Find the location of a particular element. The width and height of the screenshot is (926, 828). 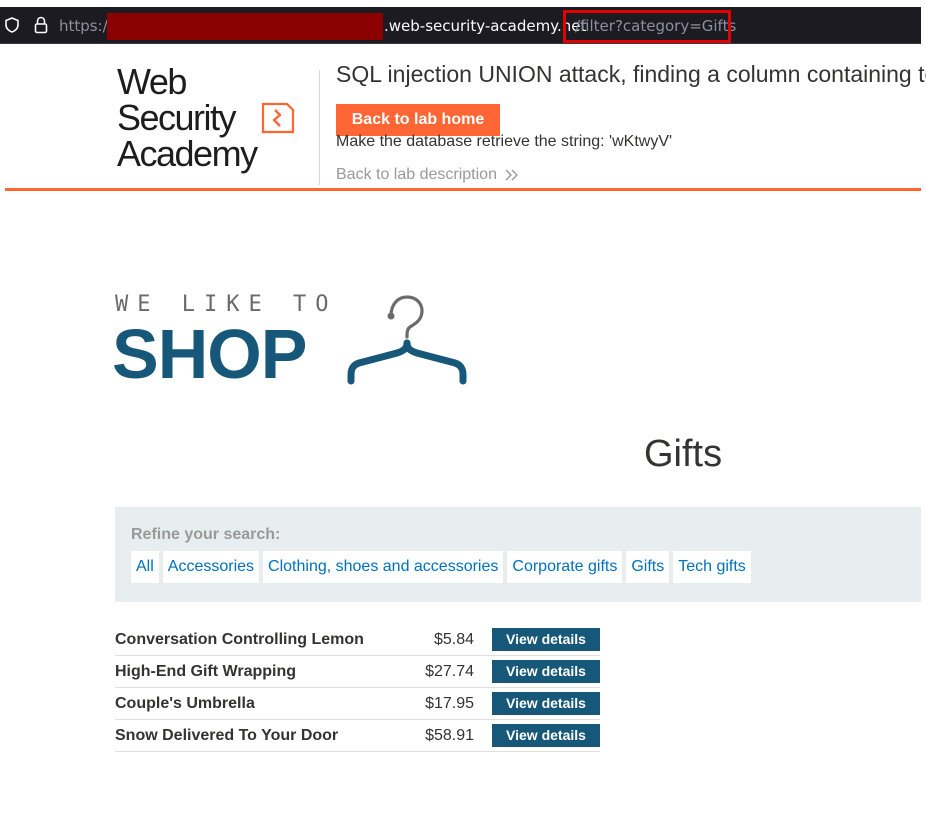

shield-icon is located at coordinates (12, 25).